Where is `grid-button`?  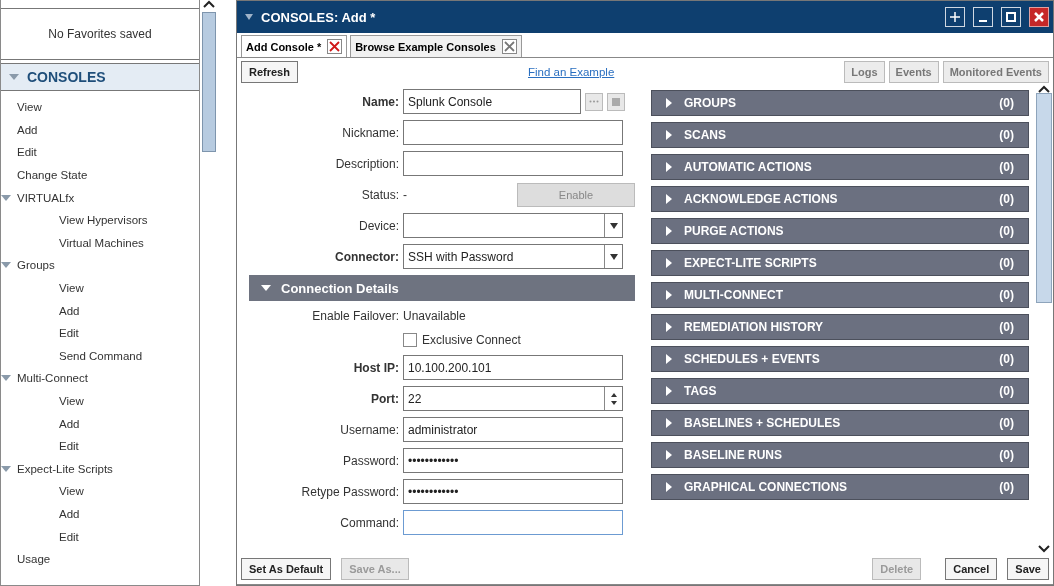 grid-button is located at coordinates (616, 101).